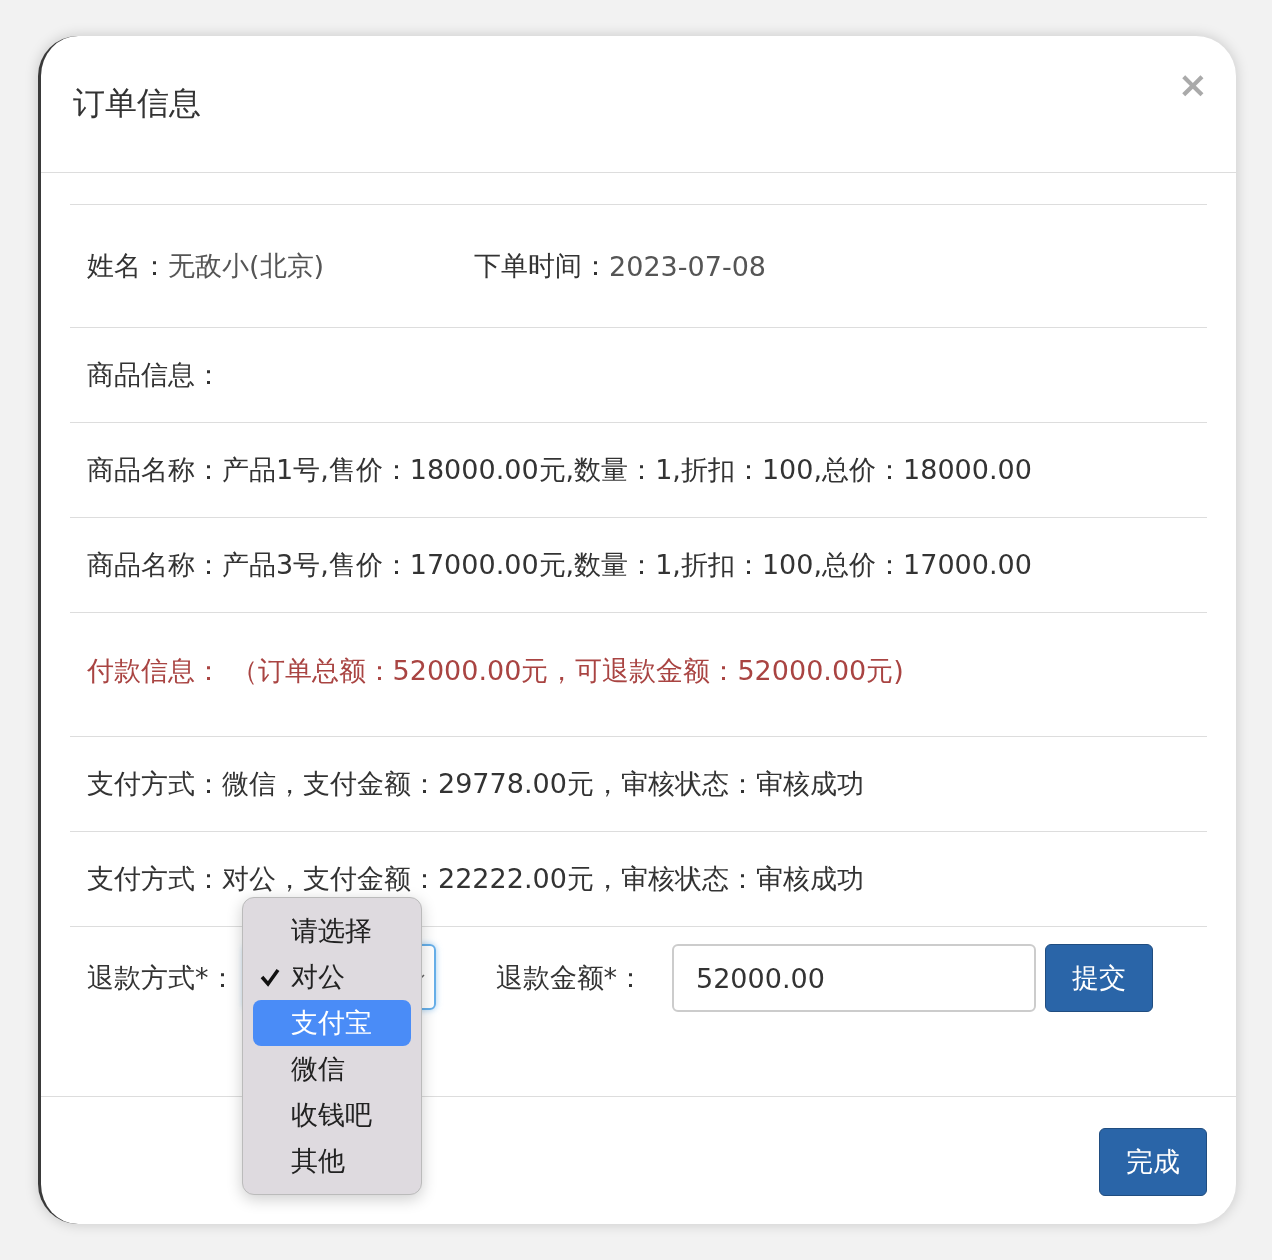  I want to click on refund-method-label: 退款方式*：, so click(161, 978).